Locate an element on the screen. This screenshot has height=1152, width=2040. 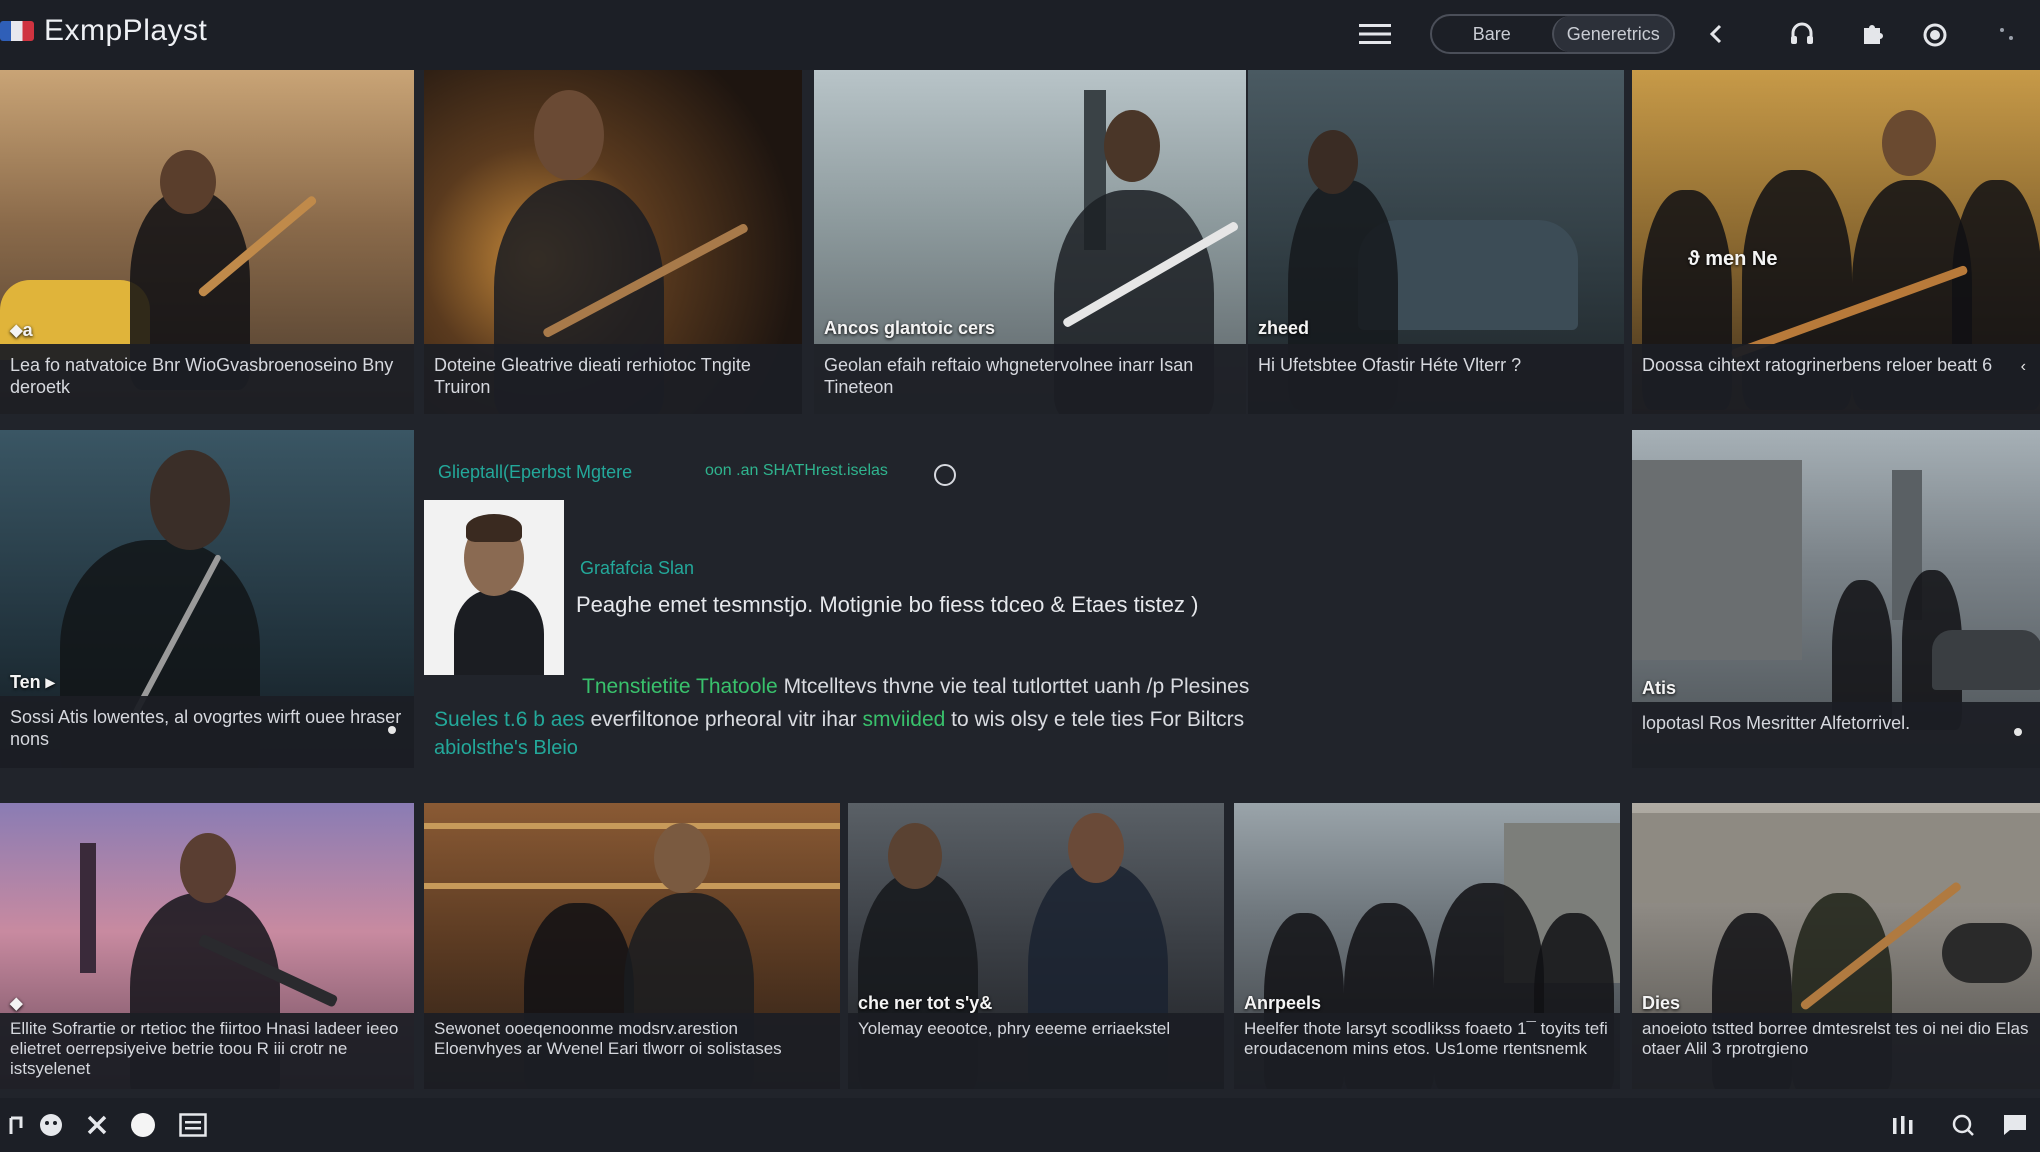
detail-link: abiolsthe's Bleio is located at coordinates (506, 748).